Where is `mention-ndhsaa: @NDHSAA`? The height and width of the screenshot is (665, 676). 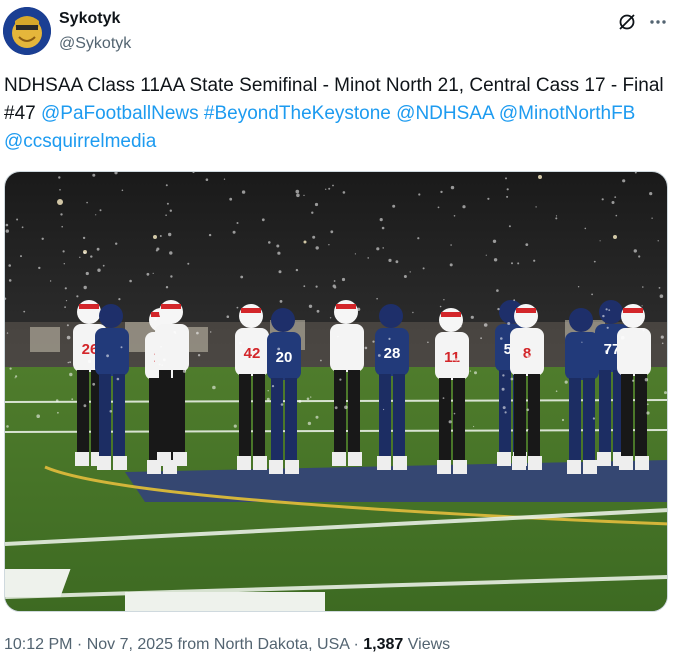 mention-ndhsaa: @NDHSAA is located at coordinates (444, 113).